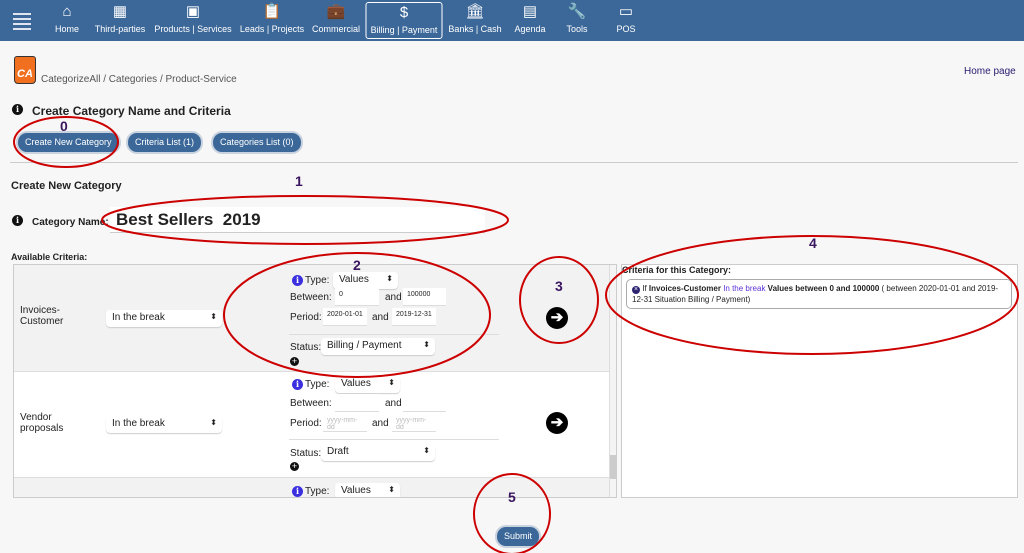 This screenshot has width=1024, height=553. Describe the element at coordinates (299, 181) in the screenshot. I see `annotation-number: 1` at that location.